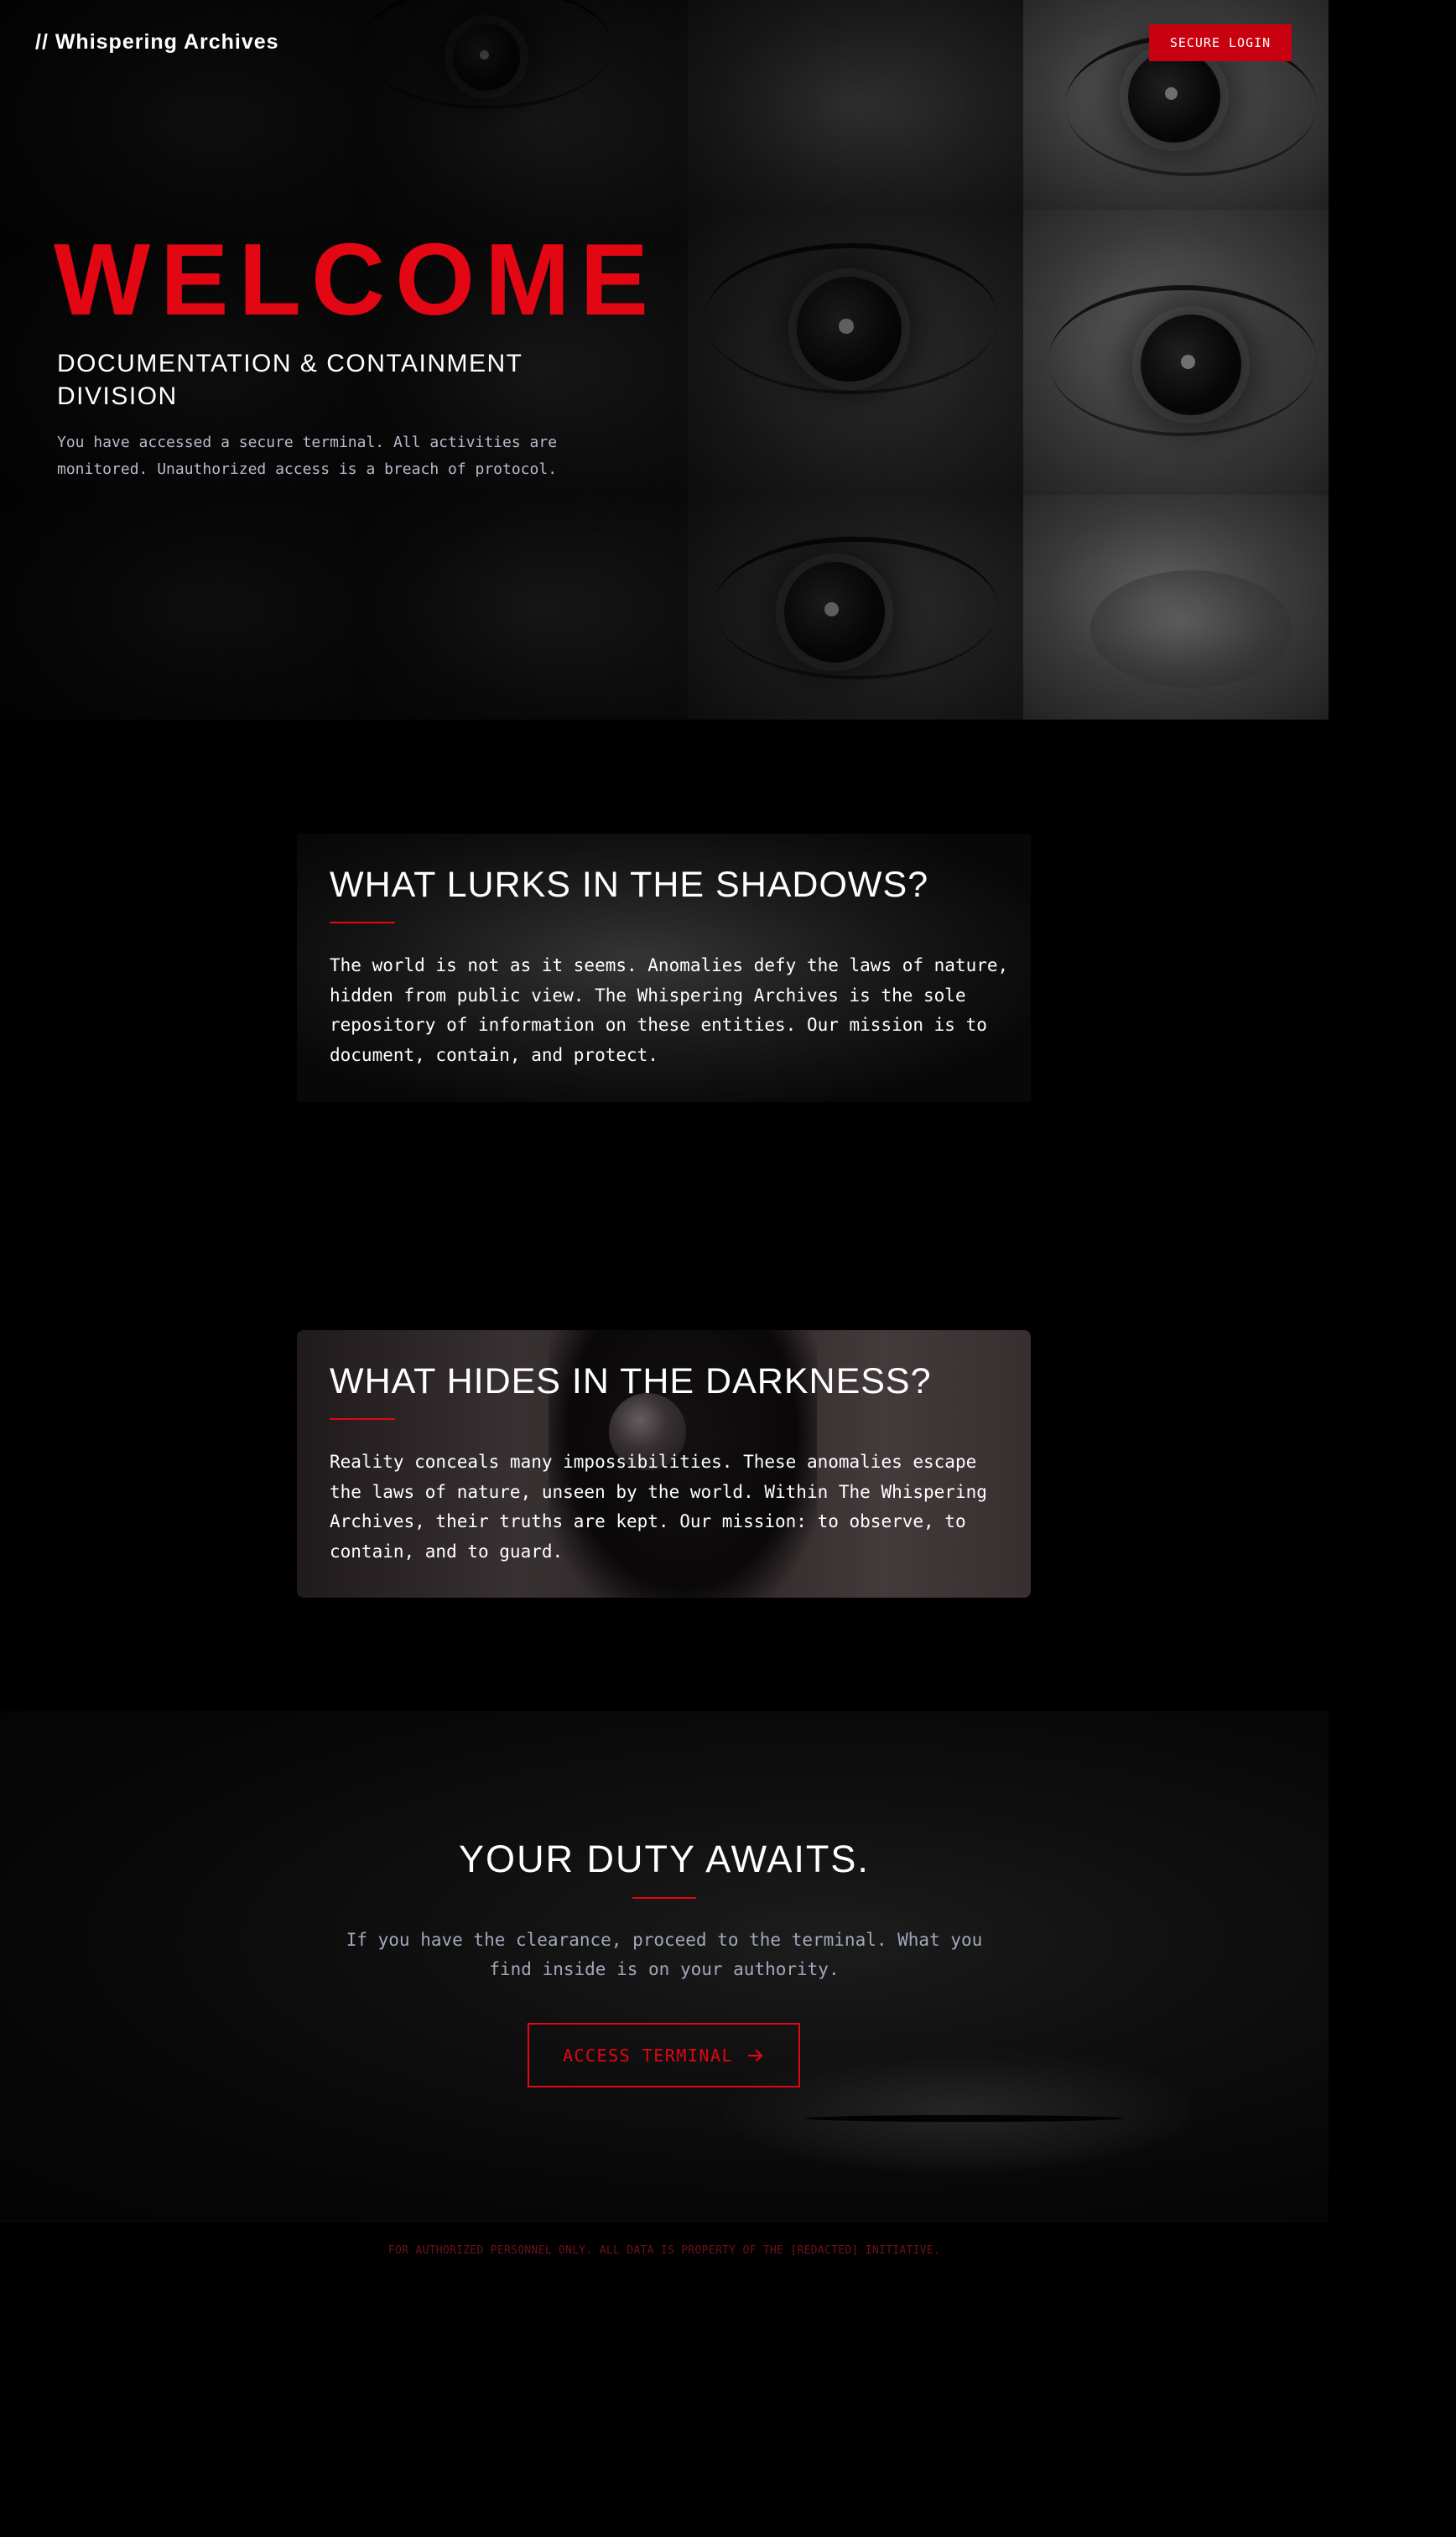 The image size is (1456, 2537). I want to click on hero-title: WELCOME, so click(356, 279).